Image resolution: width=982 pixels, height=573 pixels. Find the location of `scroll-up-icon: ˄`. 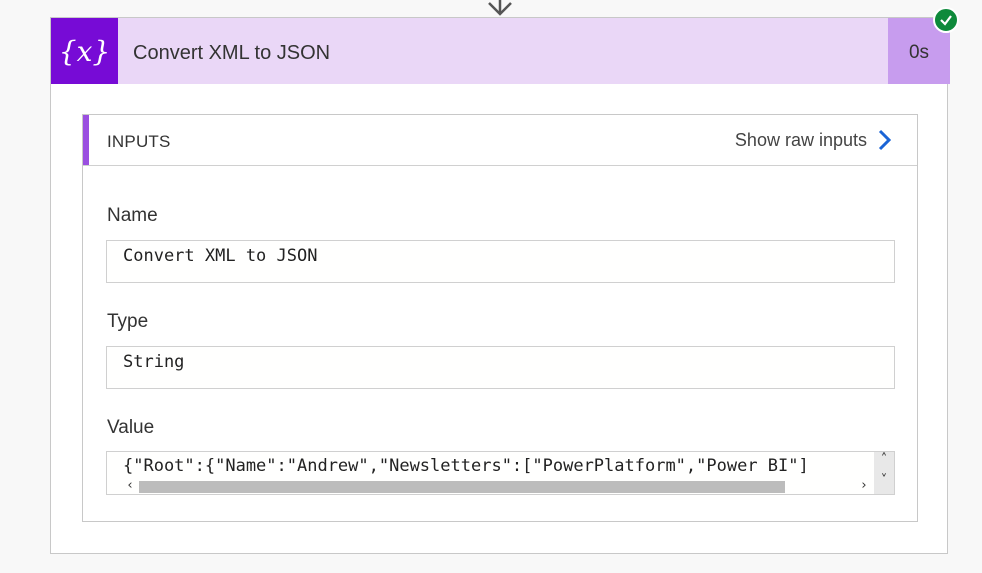

scroll-up-icon: ˄ is located at coordinates (884, 460).